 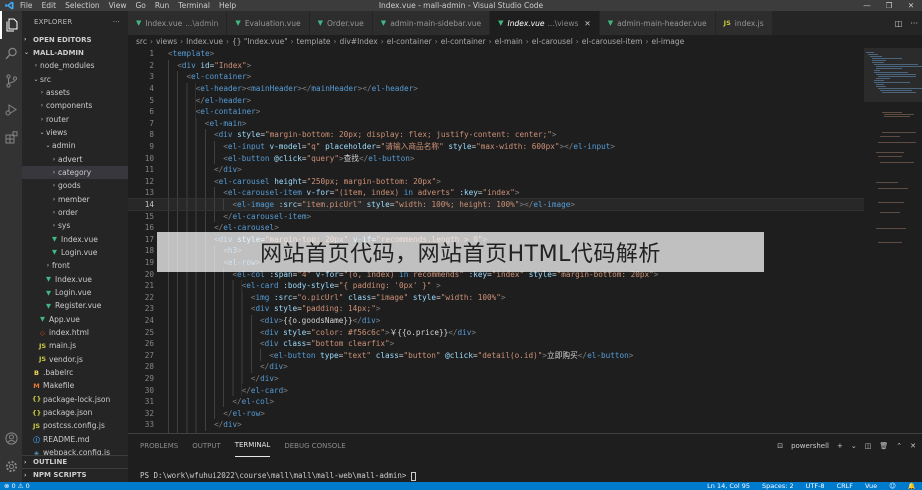 What do you see at coordinates (496, 425) in the screenshot?
I see `code-line: 33 </div >` at bounding box center [496, 425].